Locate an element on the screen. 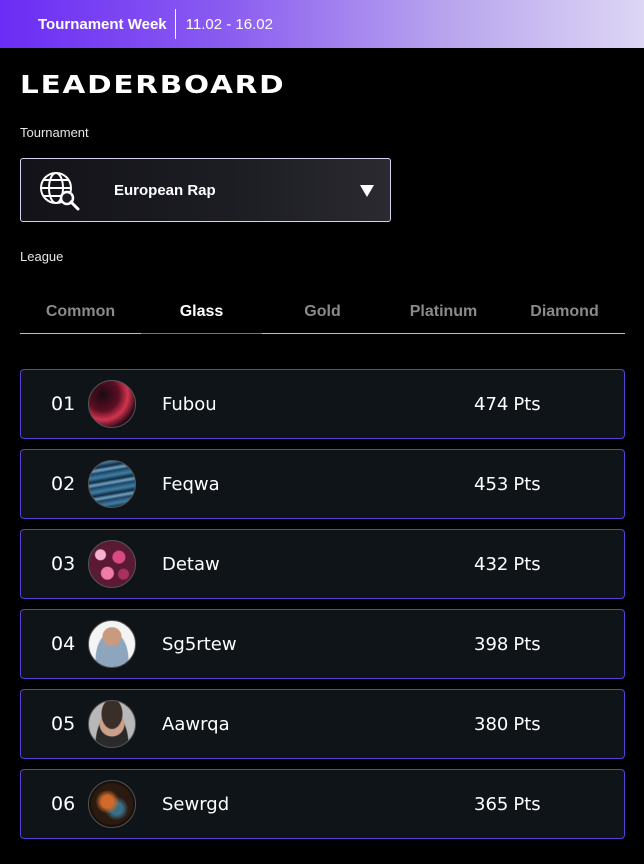 Image resolution: width=644 pixels, height=864 pixels. rank: 06 is located at coordinates (63, 804).